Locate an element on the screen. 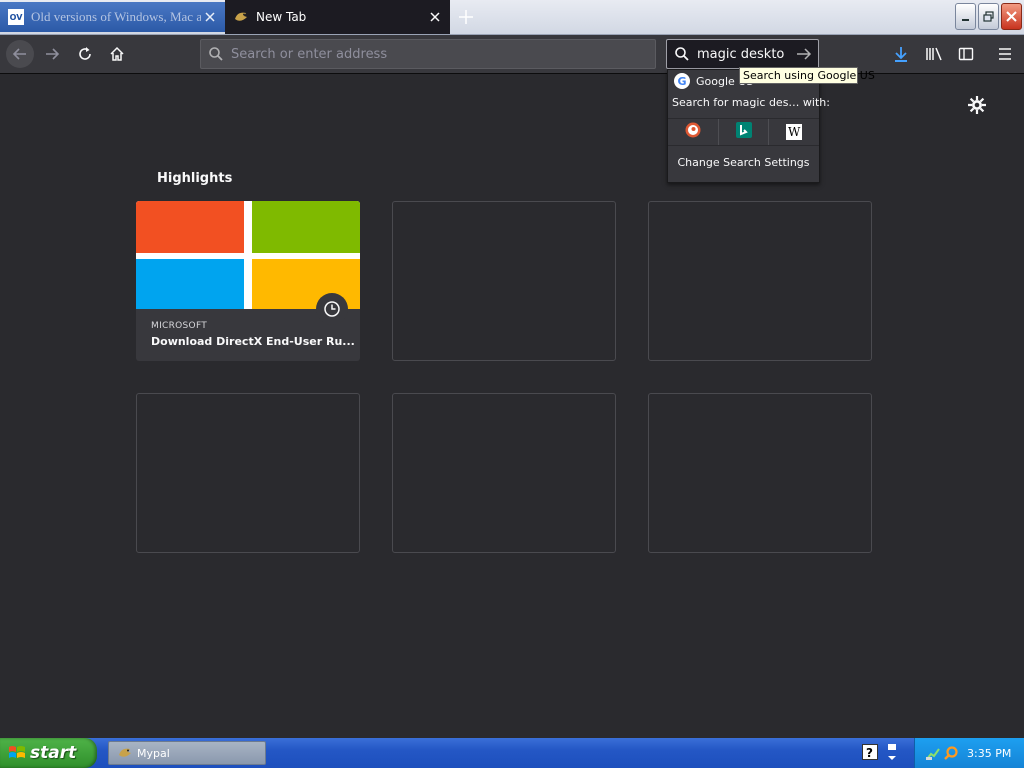 The image size is (1024, 768). tab-new-tab: New Tab is located at coordinates (337, 17).